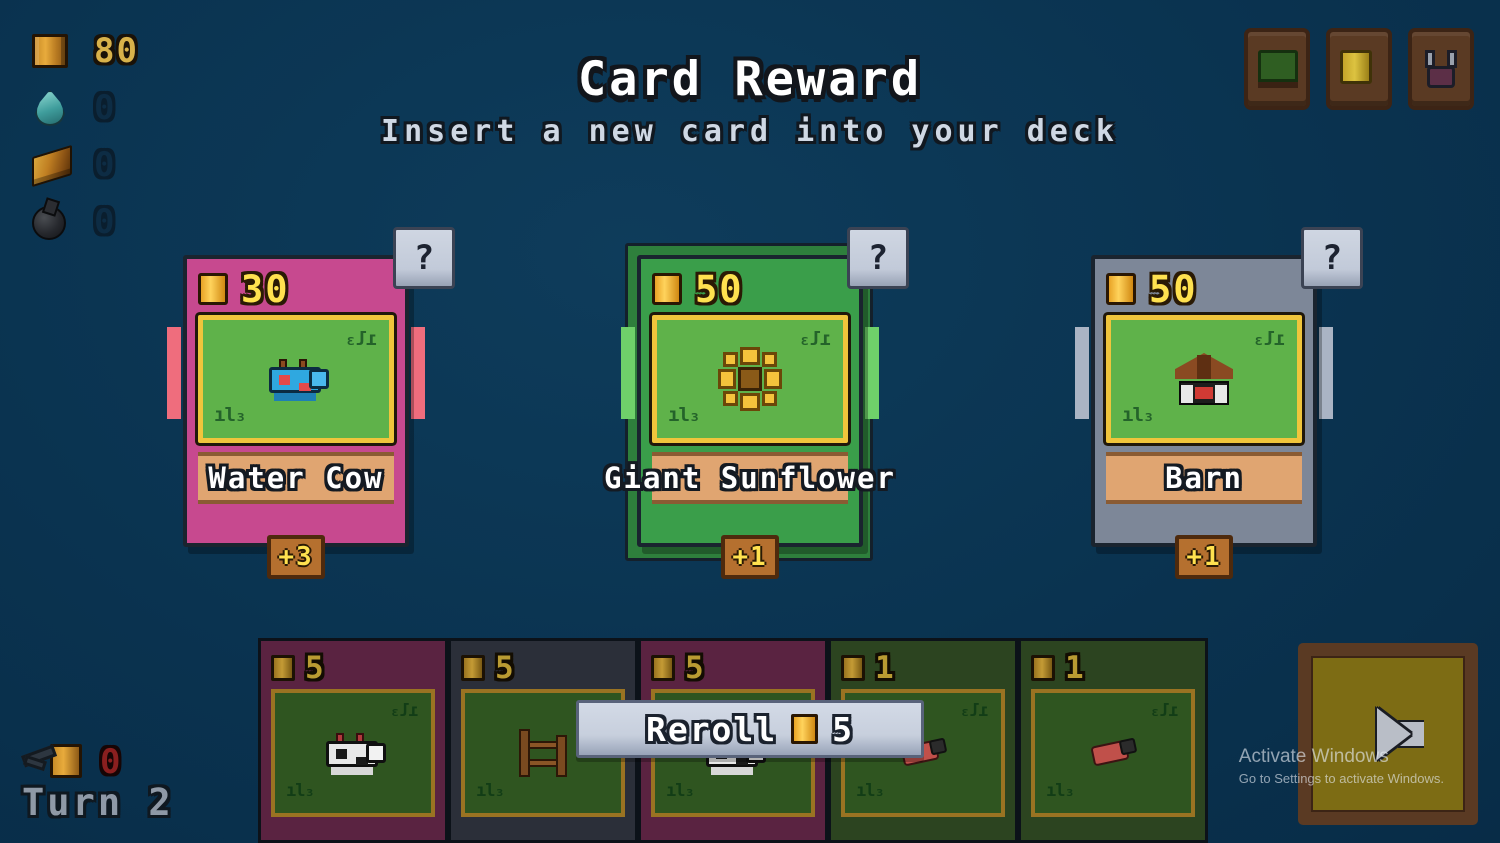 This screenshot has width=1500, height=843. What do you see at coordinates (52, 108) in the screenshot?
I see `water-droplet-icon` at bounding box center [52, 108].